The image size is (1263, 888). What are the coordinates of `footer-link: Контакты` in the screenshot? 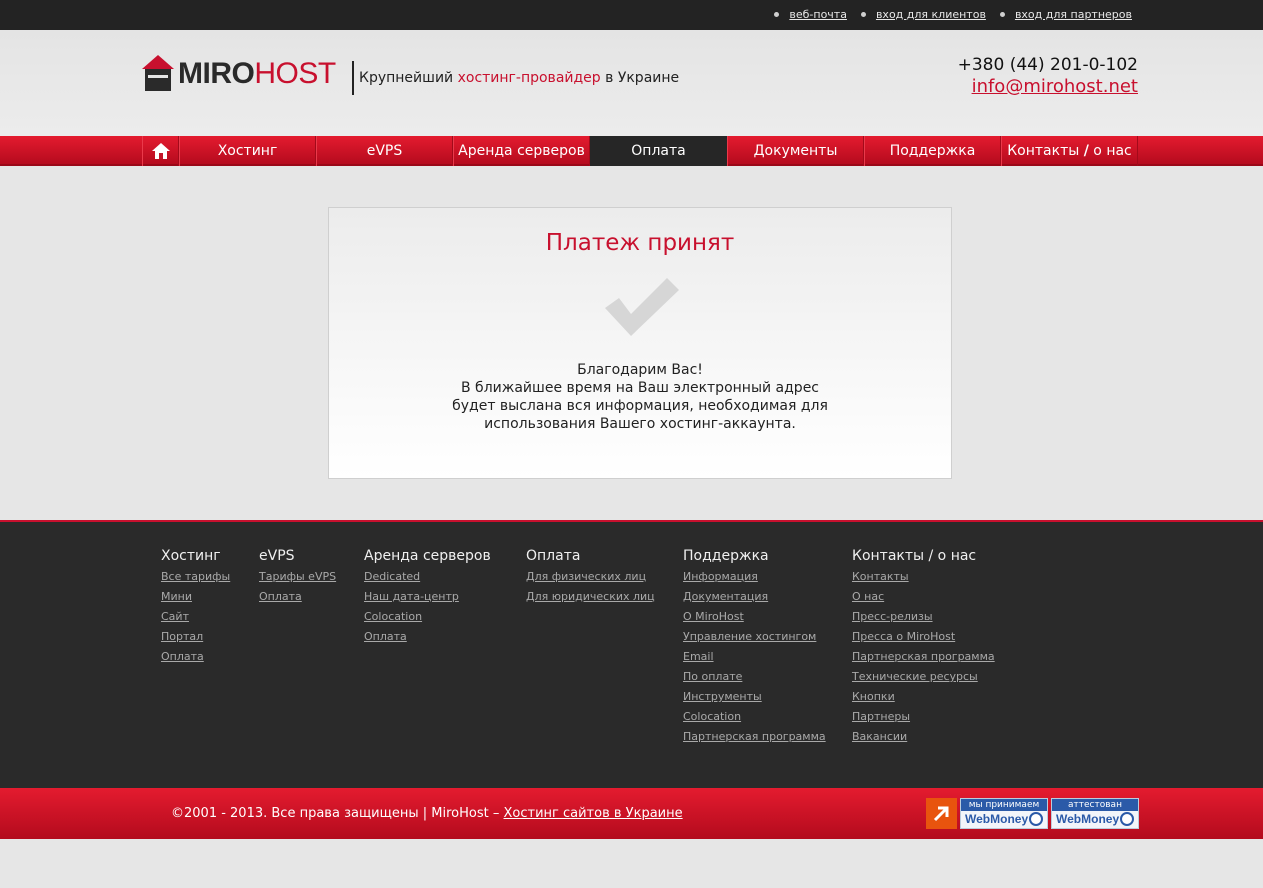 It's located at (923, 577).